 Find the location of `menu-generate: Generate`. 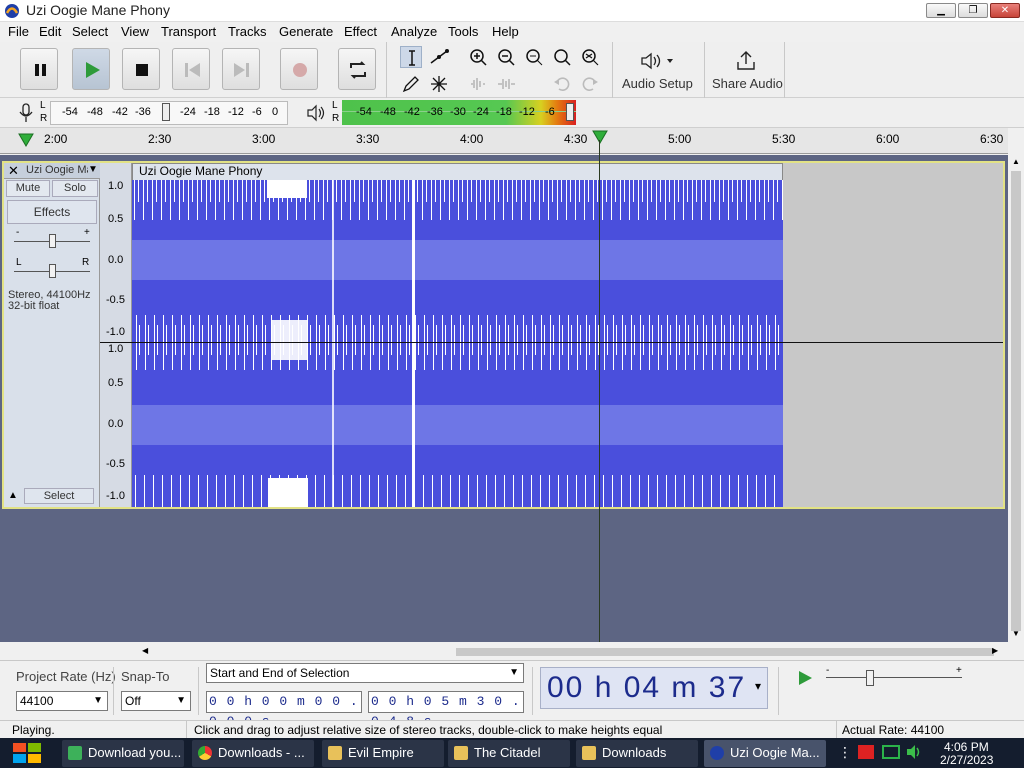

menu-generate: Generate is located at coordinates (306, 31).